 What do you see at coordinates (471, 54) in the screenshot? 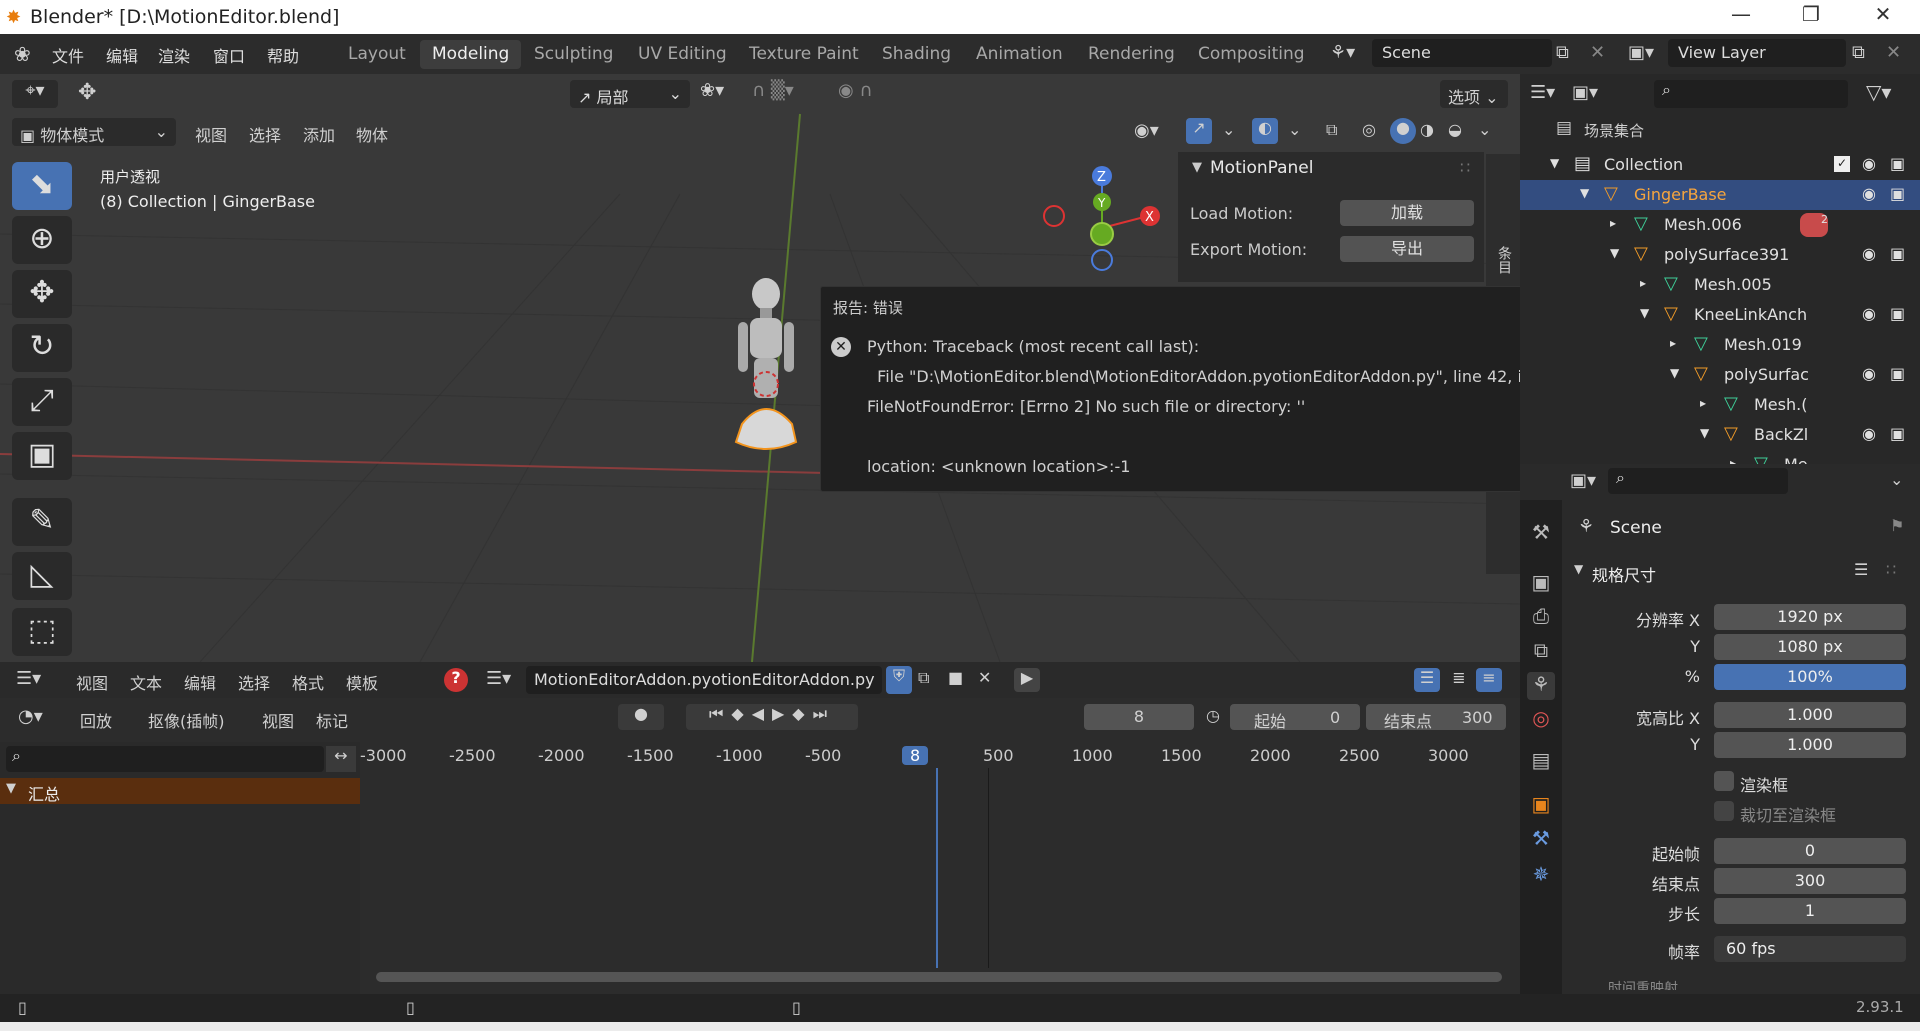
I see `tab-modeling: Modeling` at bounding box center [471, 54].